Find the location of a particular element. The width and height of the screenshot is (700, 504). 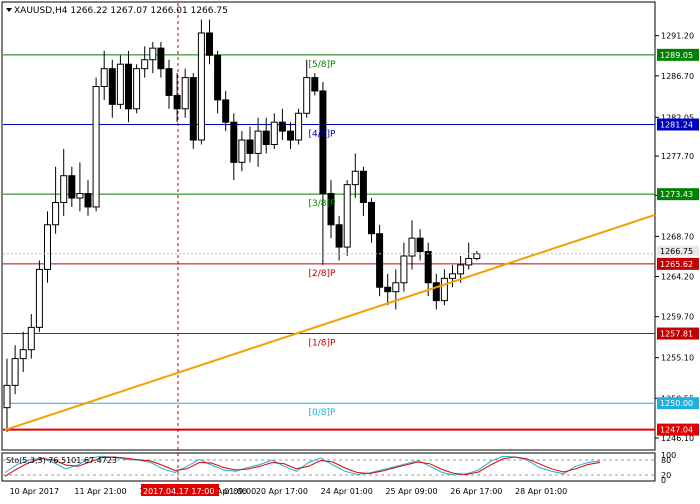

time-axis-label: 24 Apr 01:00 is located at coordinates (347, 491).